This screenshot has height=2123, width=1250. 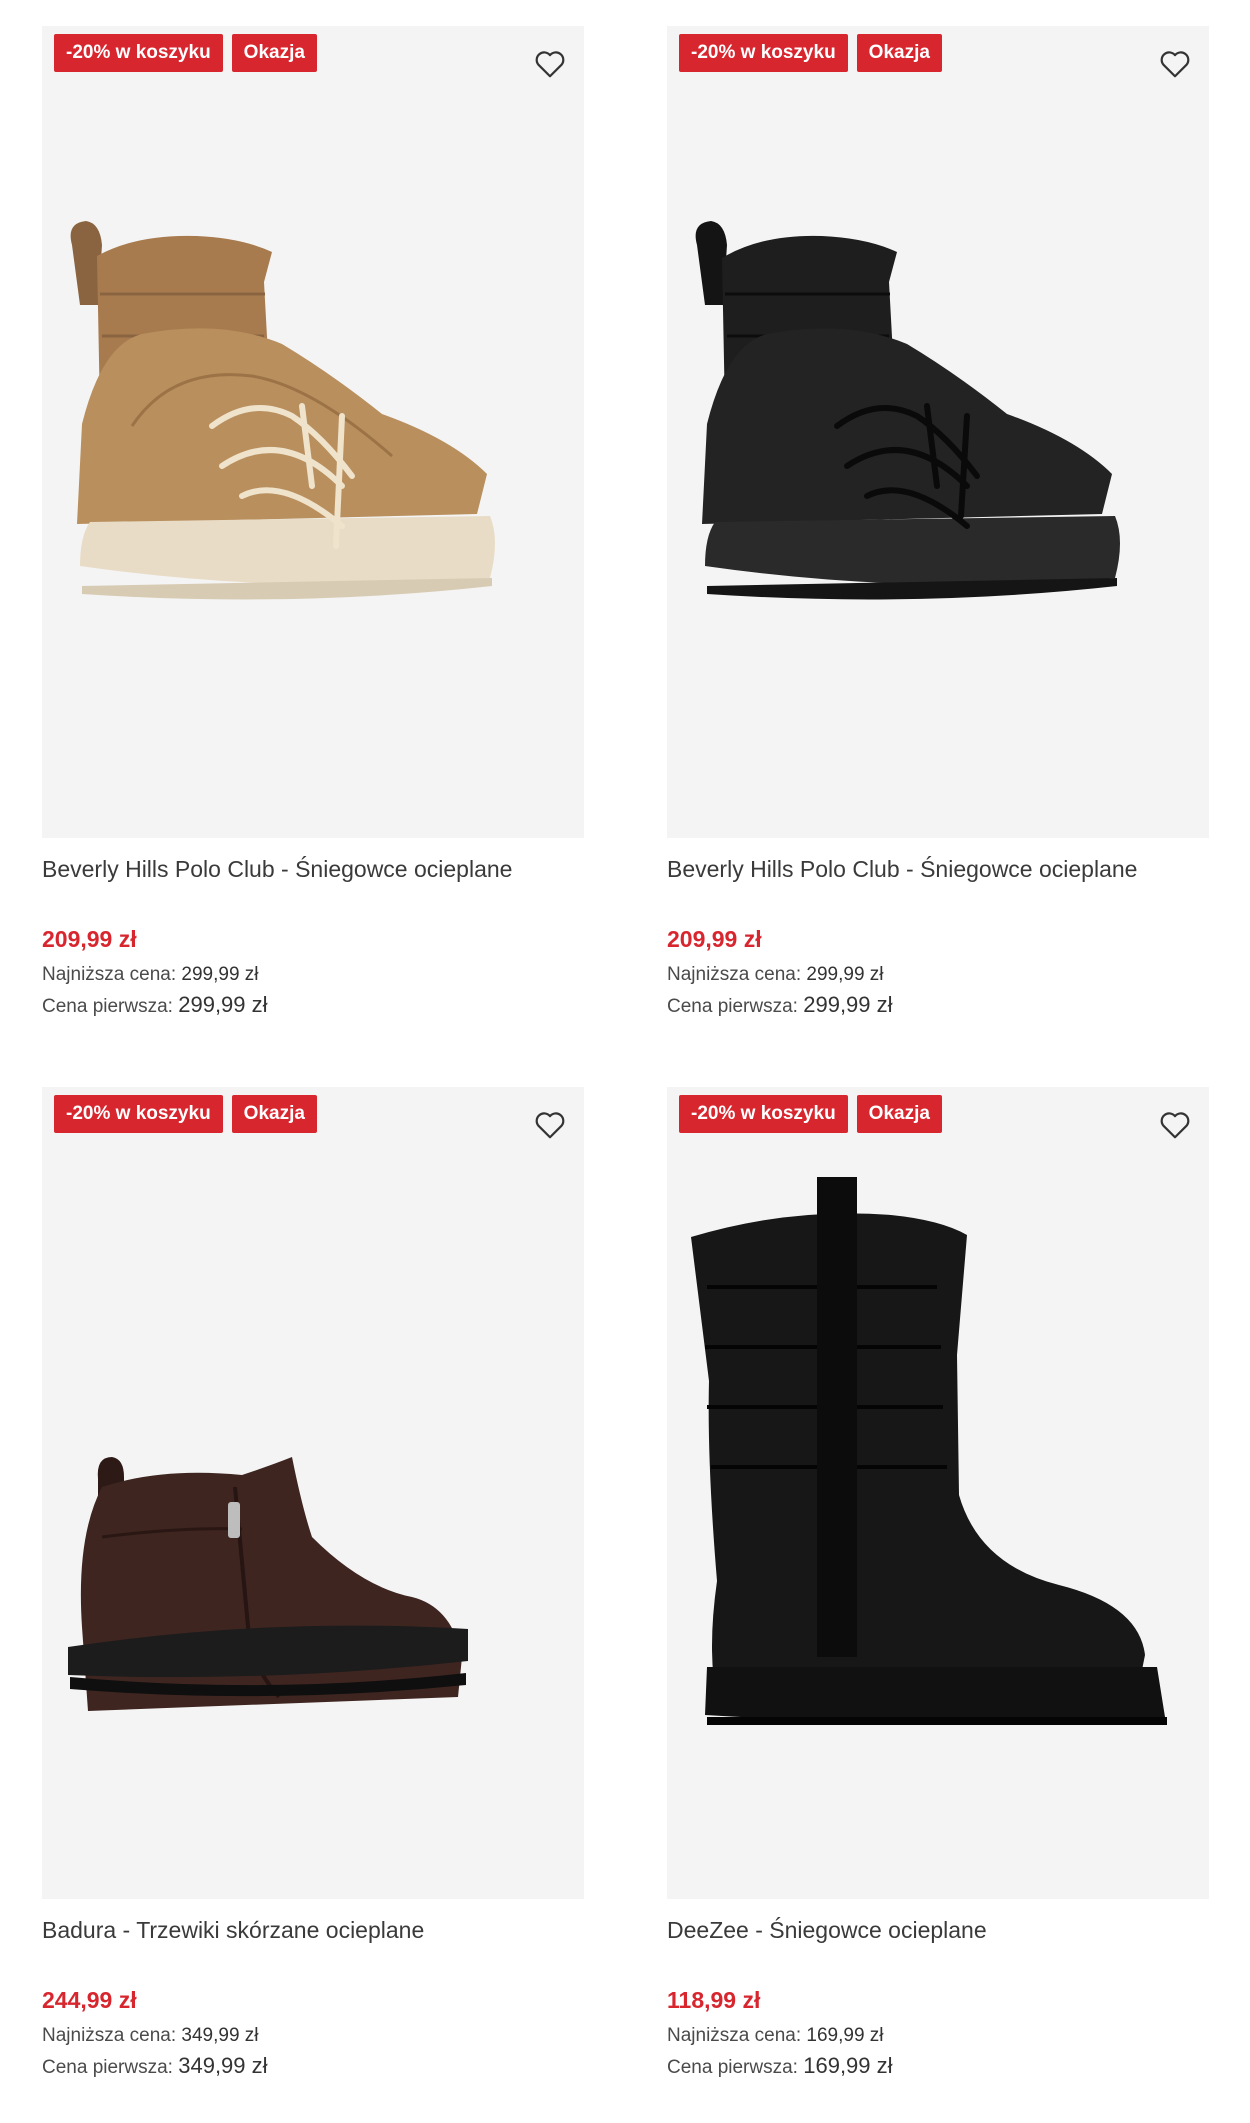 I want to click on lowest-price-row: Najniższa cena: 349,99 zł, so click(x=313, y=2036).